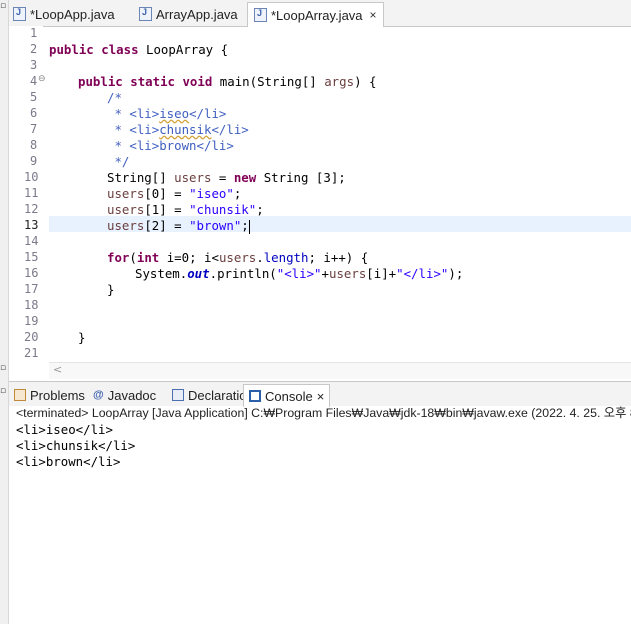 This screenshot has width=631, height=624. Describe the element at coordinates (3, 391) in the screenshot. I see `view-icon-2: ▫` at that location.